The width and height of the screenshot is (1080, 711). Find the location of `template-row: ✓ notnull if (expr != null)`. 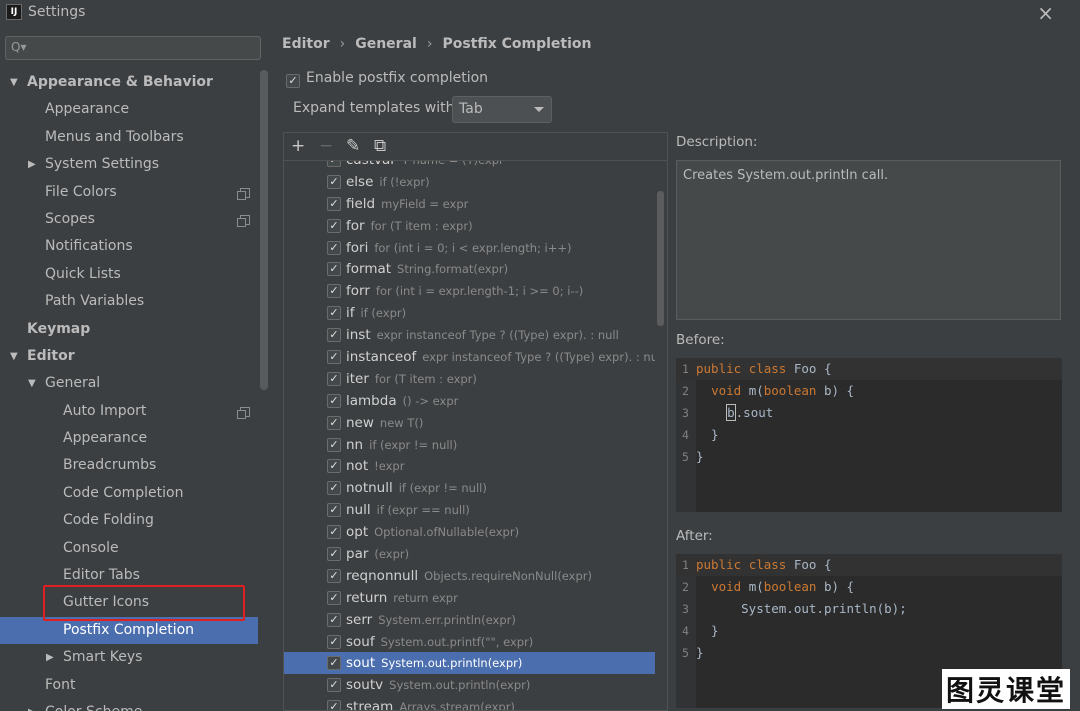

template-row: ✓ notnull if (expr != null) is located at coordinates (469, 488).